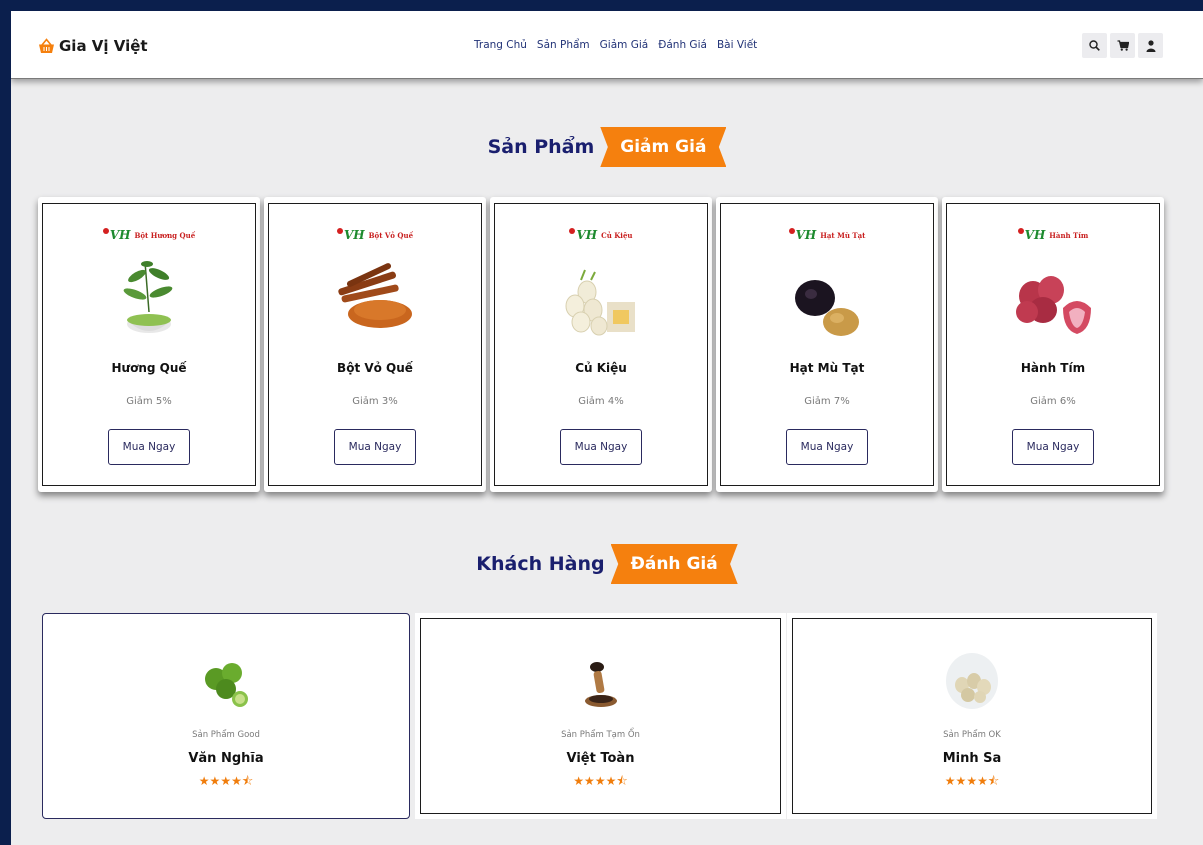  Describe the element at coordinates (827, 401) in the screenshot. I see `product-discount: Giảm 7%` at that location.